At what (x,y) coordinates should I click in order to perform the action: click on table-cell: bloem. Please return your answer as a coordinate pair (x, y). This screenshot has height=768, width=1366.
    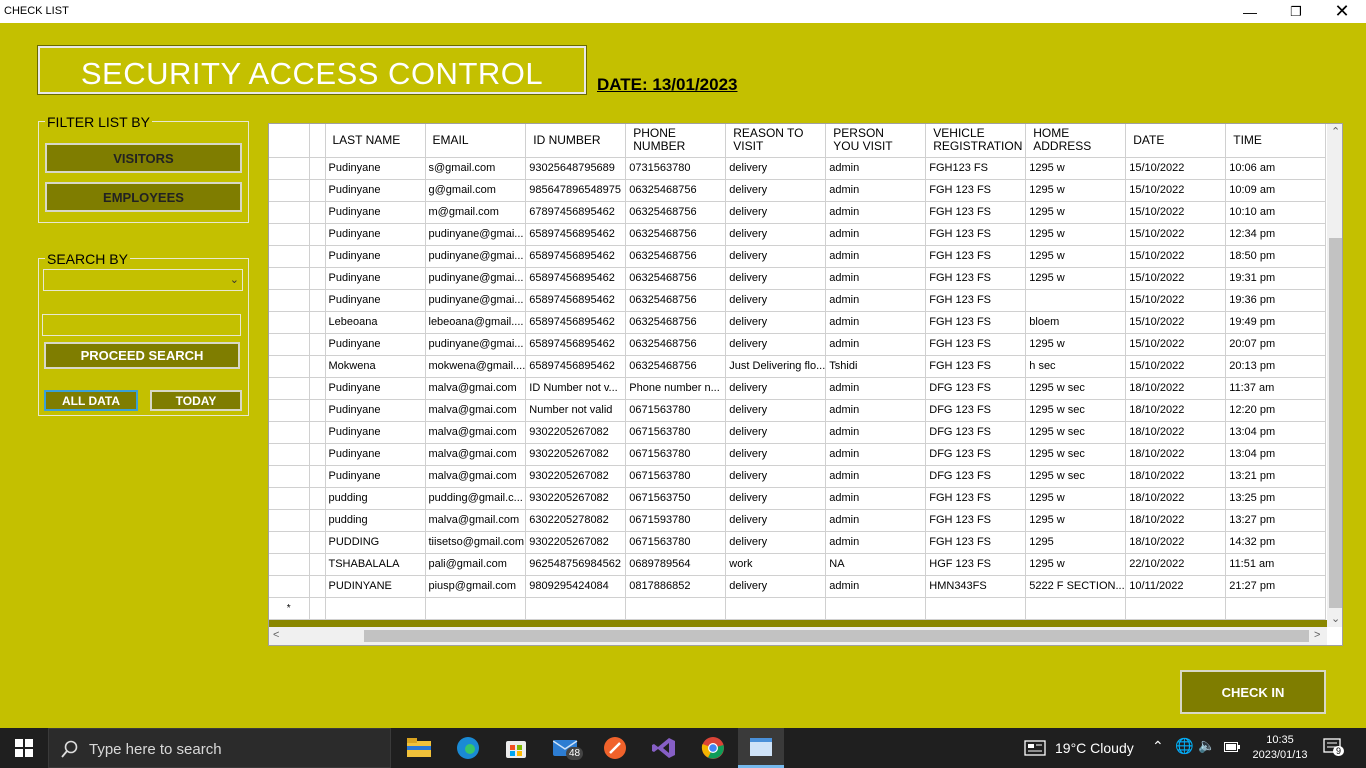
    Looking at the image, I should click on (1076, 322).